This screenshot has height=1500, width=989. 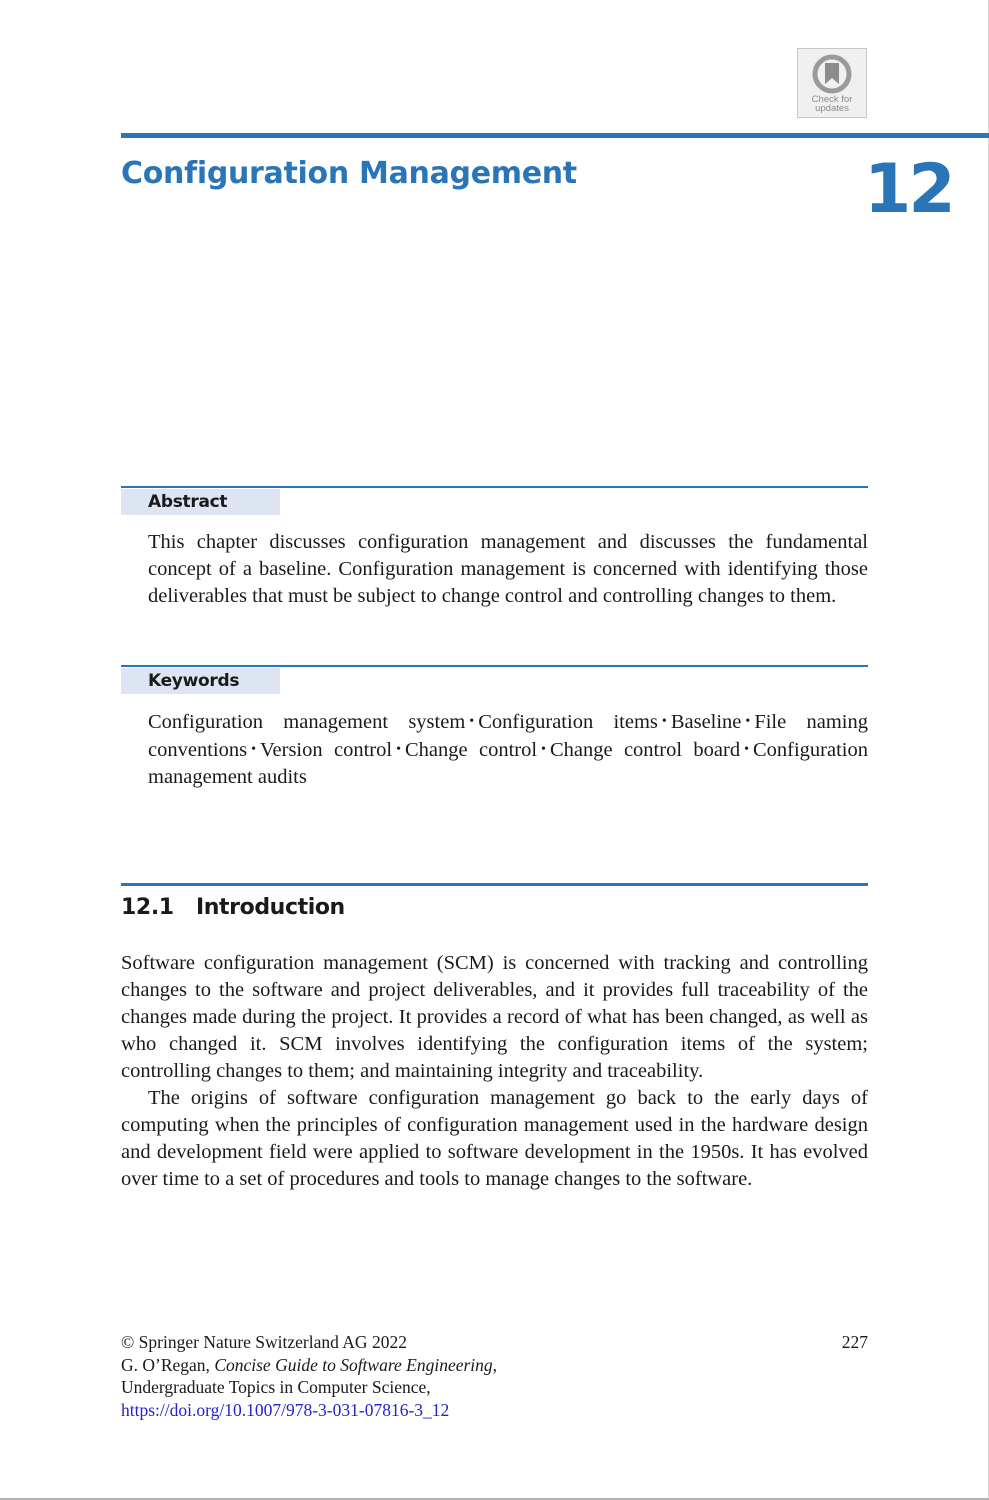 I want to click on section-number: 12.1, so click(x=147, y=907).